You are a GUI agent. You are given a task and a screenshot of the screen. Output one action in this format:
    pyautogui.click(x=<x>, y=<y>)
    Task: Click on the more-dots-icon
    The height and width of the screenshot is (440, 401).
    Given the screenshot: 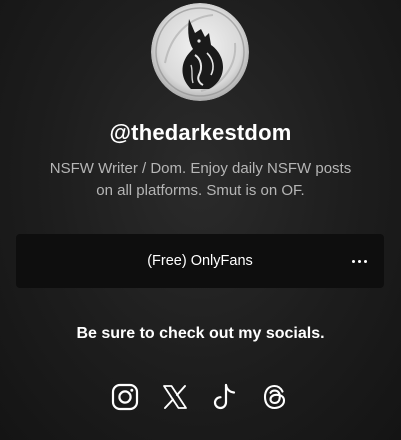 What is the action you would take?
    pyautogui.click(x=359, y=261)
    